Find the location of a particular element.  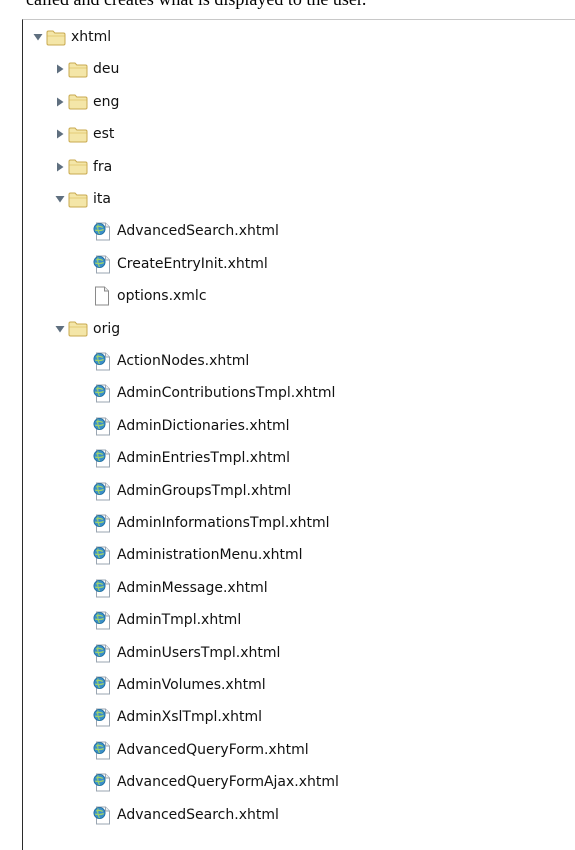

tree-item-label: AdvancedQueryFormAjax.xhtml is located at coordinates (228, 782).